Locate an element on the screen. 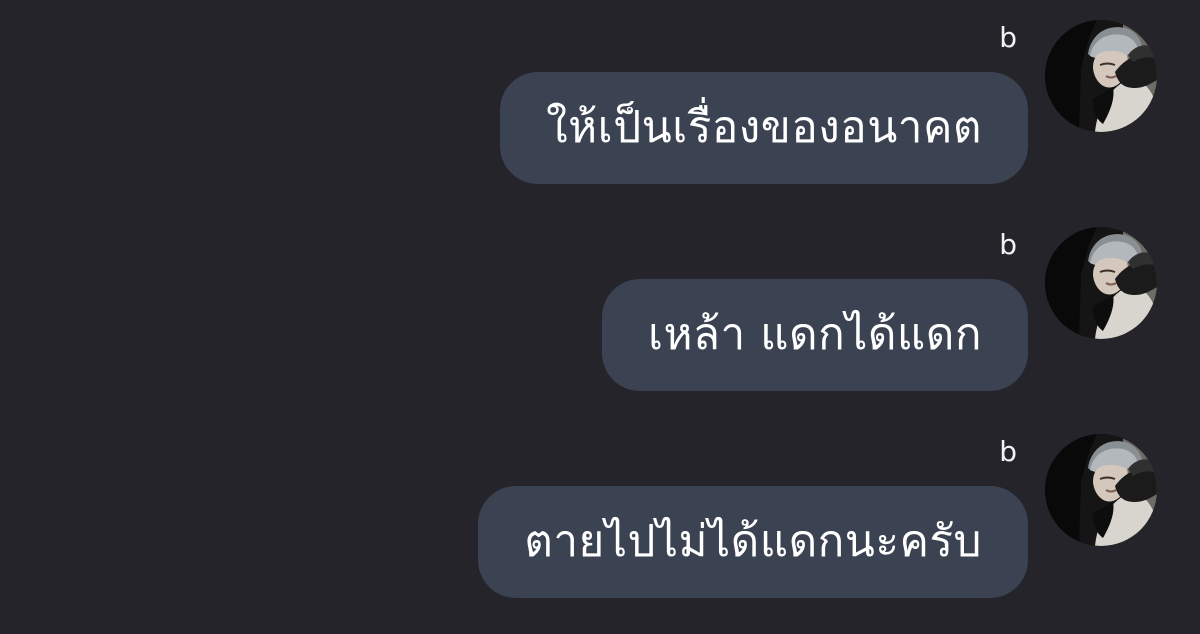 Image resolution: width=1200 pixels, height=634 pixels. message-bubble: ให้เป็นเรื่องของอนาคต is located at coordinates (764, 128).